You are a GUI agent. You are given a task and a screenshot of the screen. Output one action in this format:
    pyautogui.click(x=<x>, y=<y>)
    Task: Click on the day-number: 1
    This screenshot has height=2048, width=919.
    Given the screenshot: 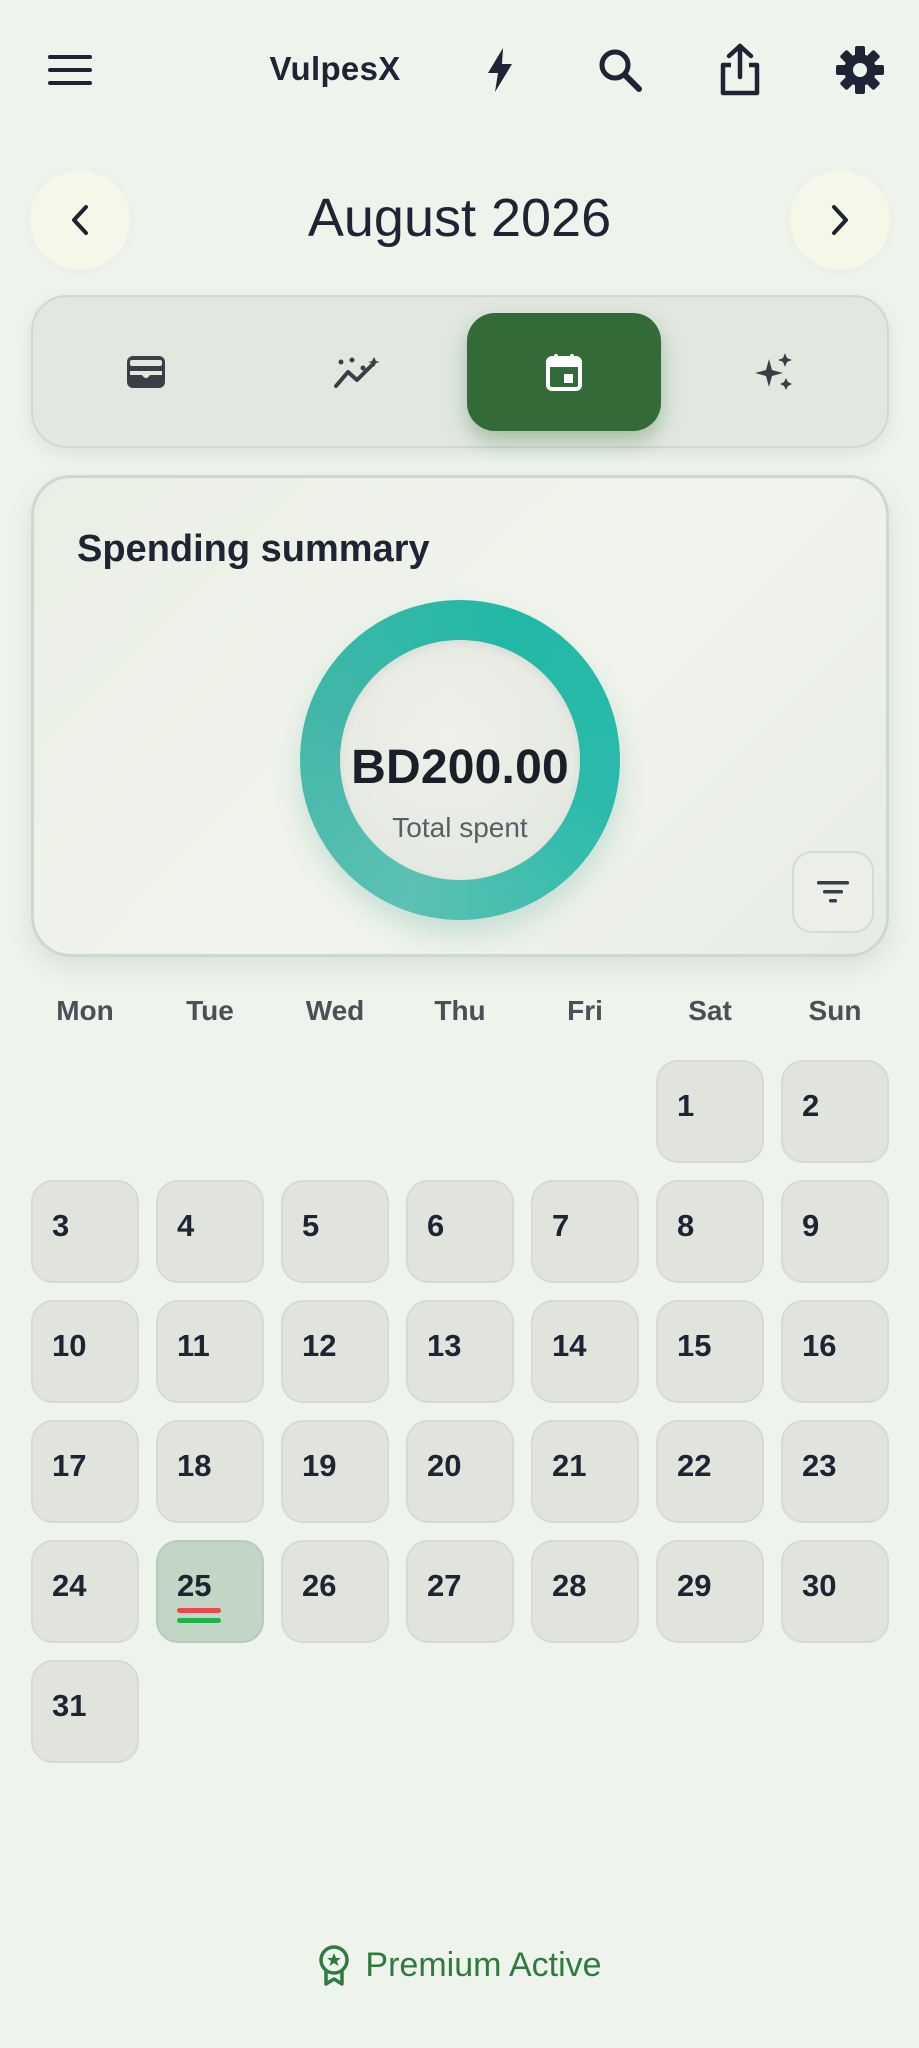 What is the action you would take?
    pyautogui.click(x=686, y=1105)
    